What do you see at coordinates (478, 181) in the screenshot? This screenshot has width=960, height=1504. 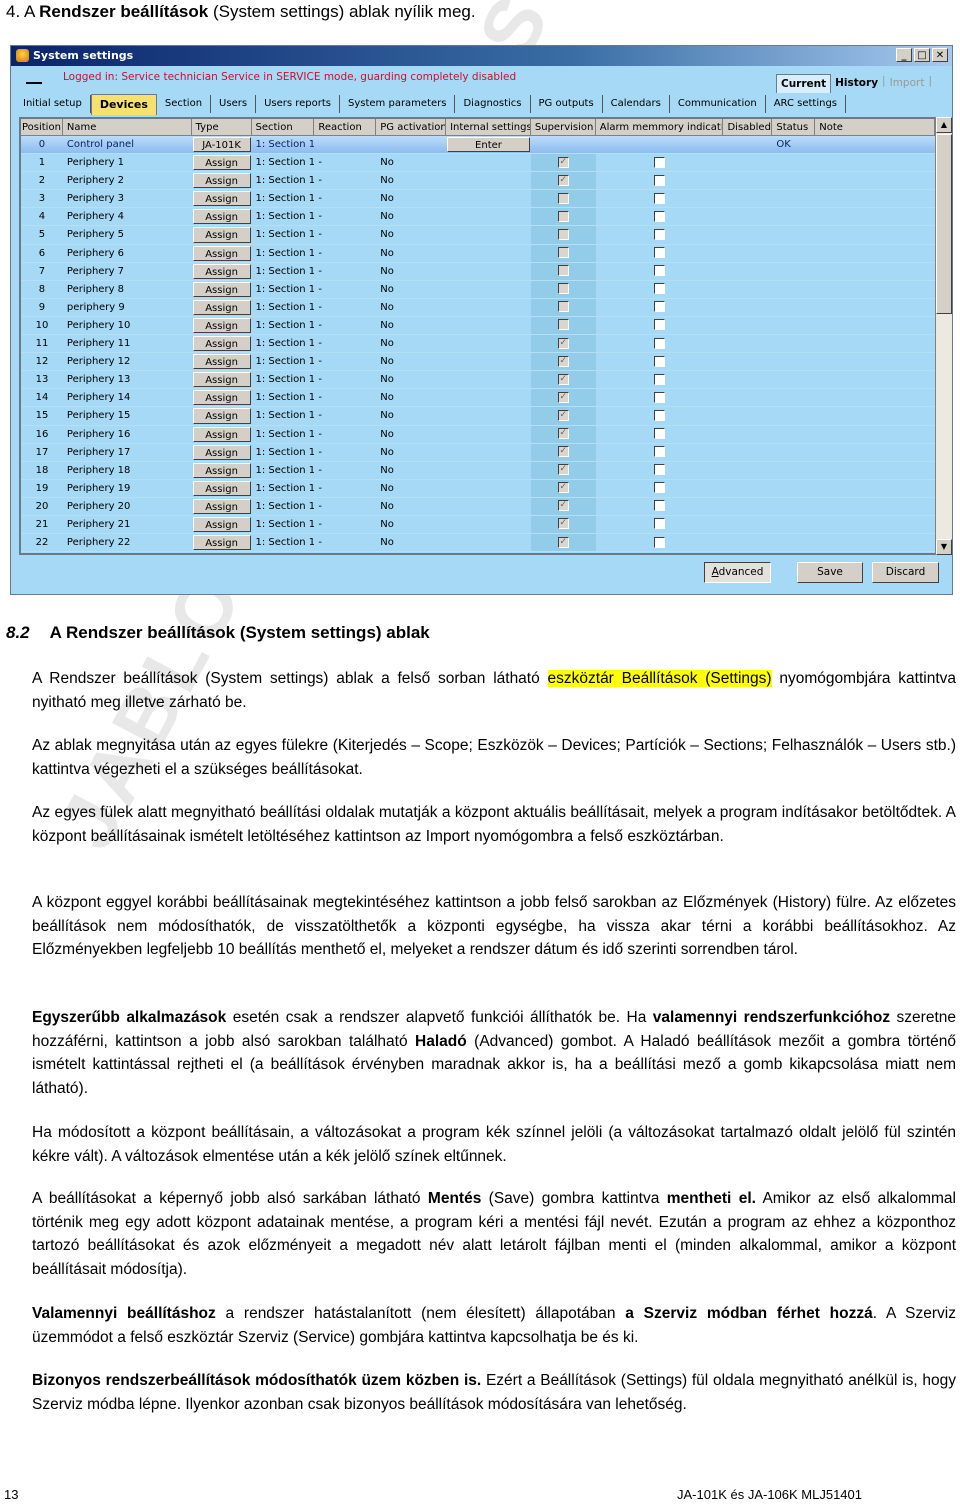 I see `table-row: 2 Periphery 2 Assign 1: Section 1- No ✓` at bounding box center [478, 181].